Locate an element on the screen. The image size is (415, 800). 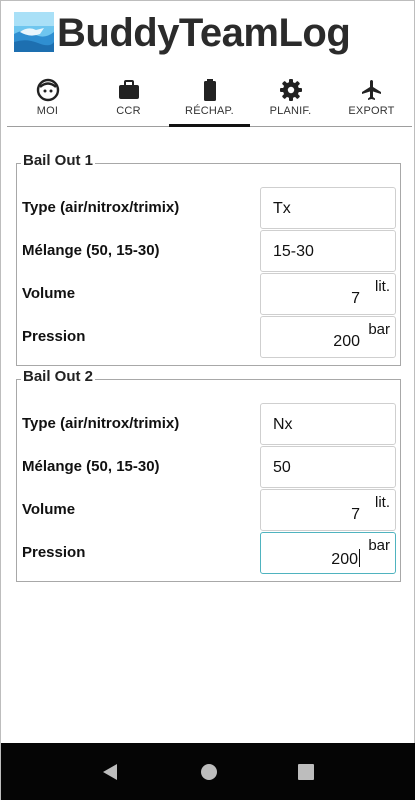
recents-square-icon is located at coordinates (306, 772).